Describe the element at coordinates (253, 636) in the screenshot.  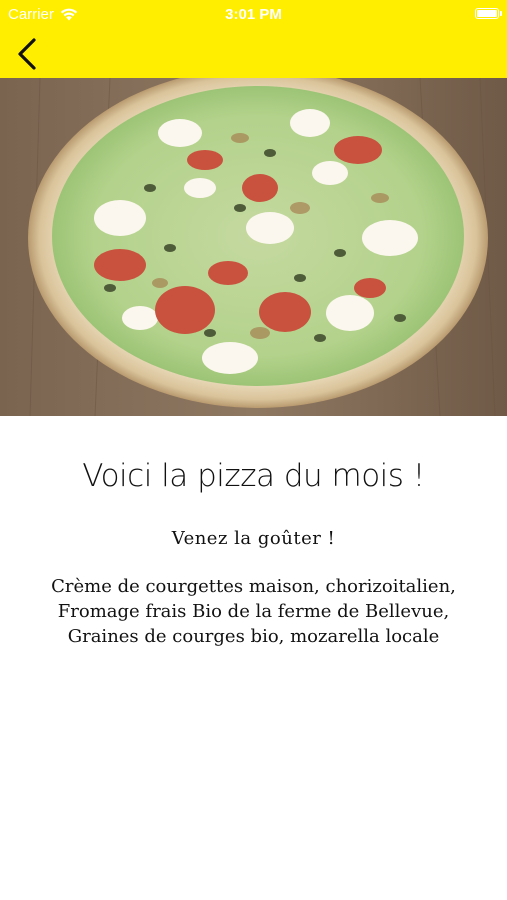
I see `description-line: Graines de courges bio, mozarella locale` at that location.